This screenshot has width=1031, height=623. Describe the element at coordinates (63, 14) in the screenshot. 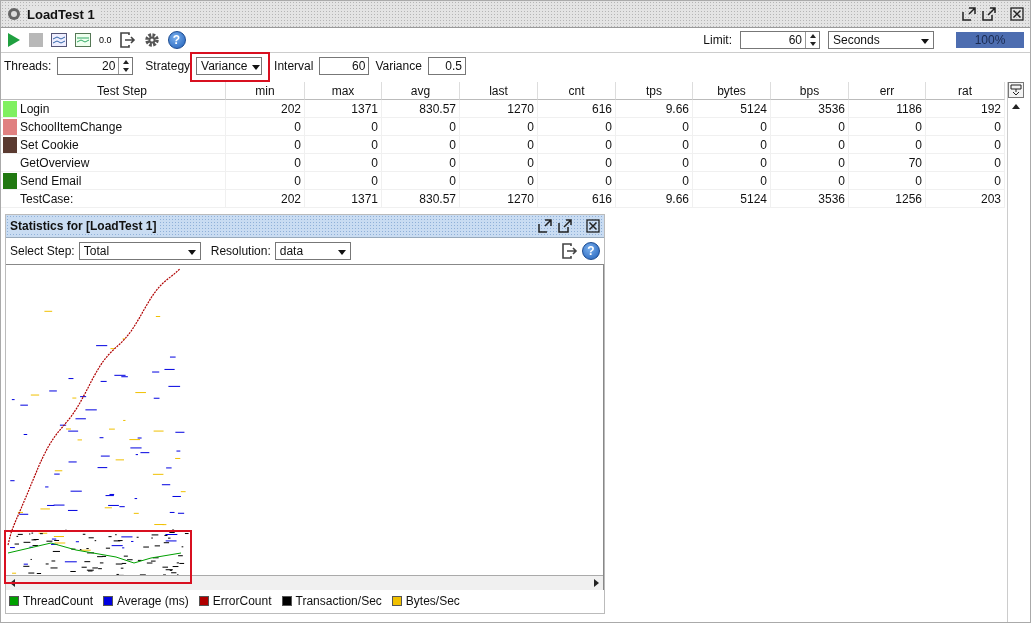

I see `window-title: LoadTest 1` at that location.